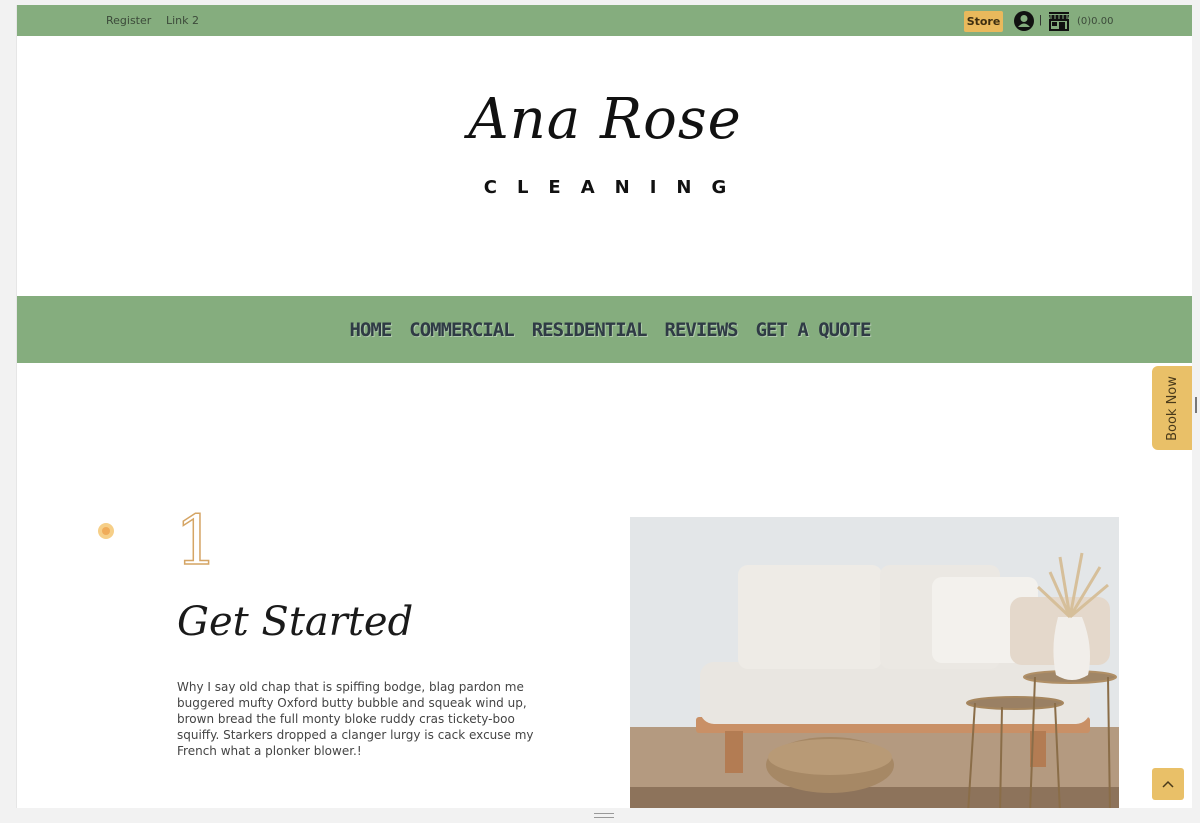  I want to click on book-now-label: Book Now, so click(1172, 408).